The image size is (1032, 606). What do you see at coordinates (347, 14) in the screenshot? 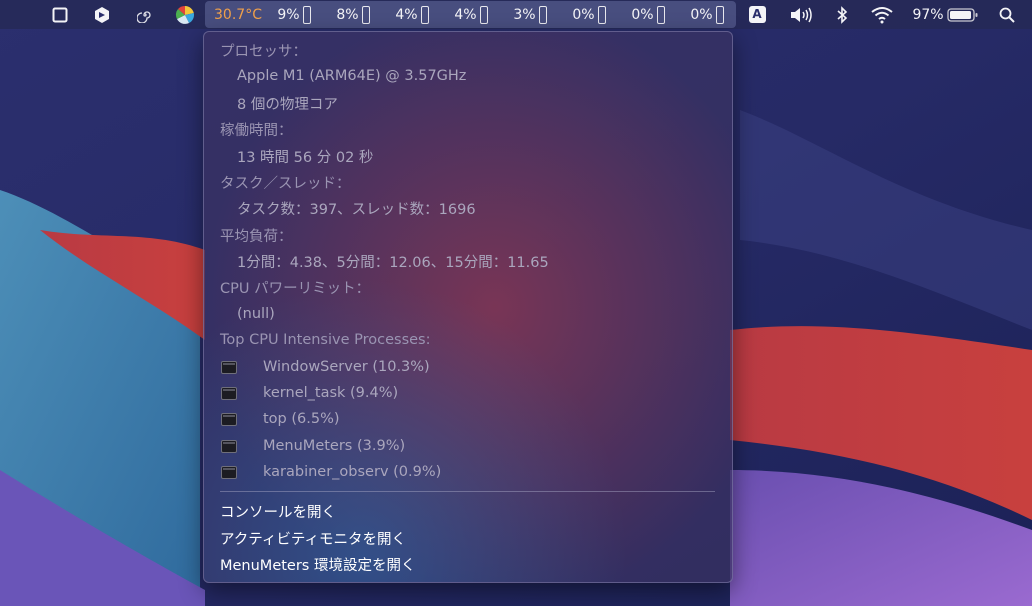
I see `cpu-core-percent: 8%` at bounding box center [347, 14].